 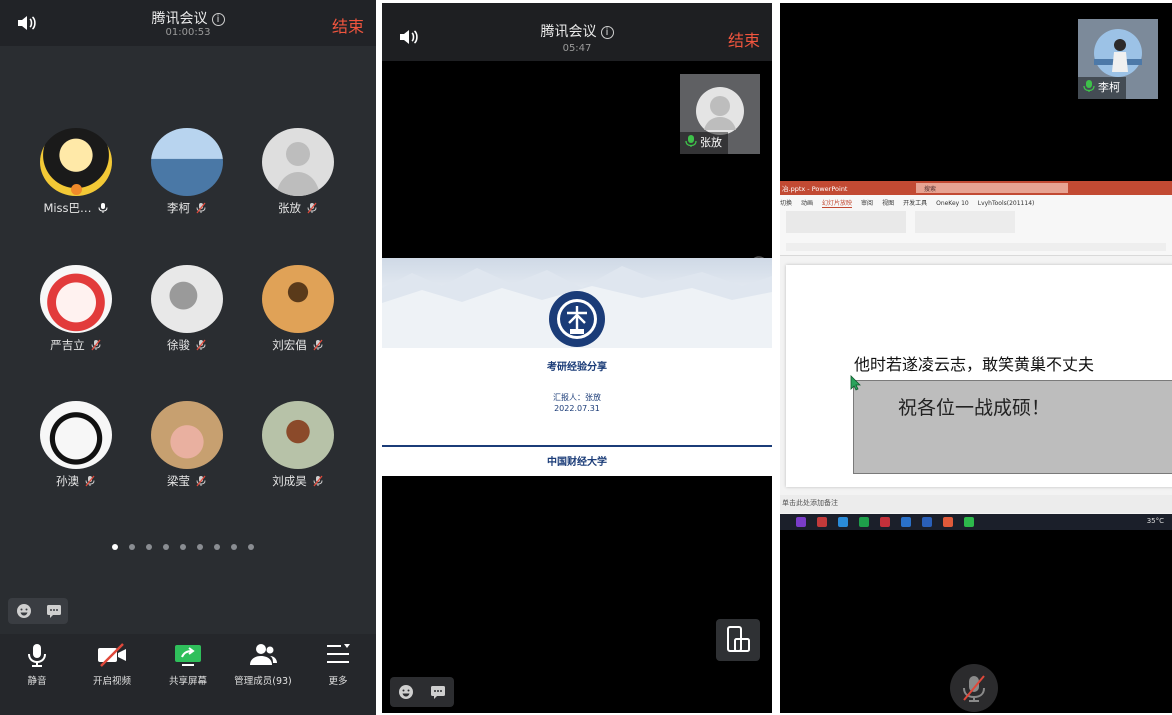 What do you see at coordinates (855, 383) in the screenshot?
I see `mouse-cursor-icon` at bounding box center [855, 383].